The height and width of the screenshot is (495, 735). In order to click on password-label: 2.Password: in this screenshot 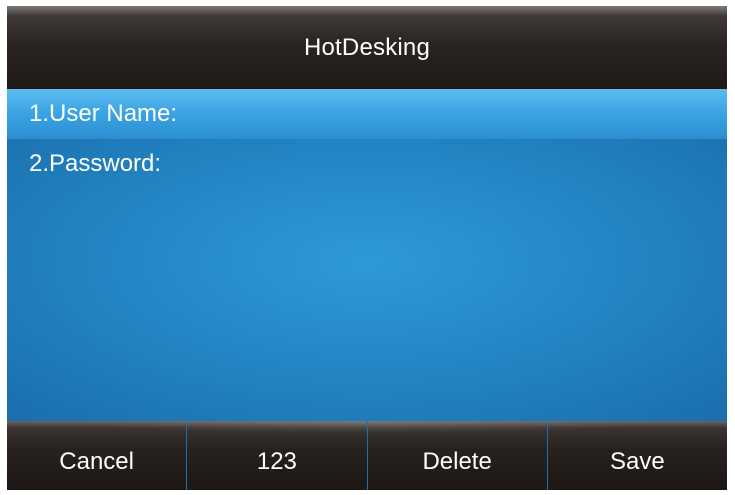, I will do `click(95, 163)`.